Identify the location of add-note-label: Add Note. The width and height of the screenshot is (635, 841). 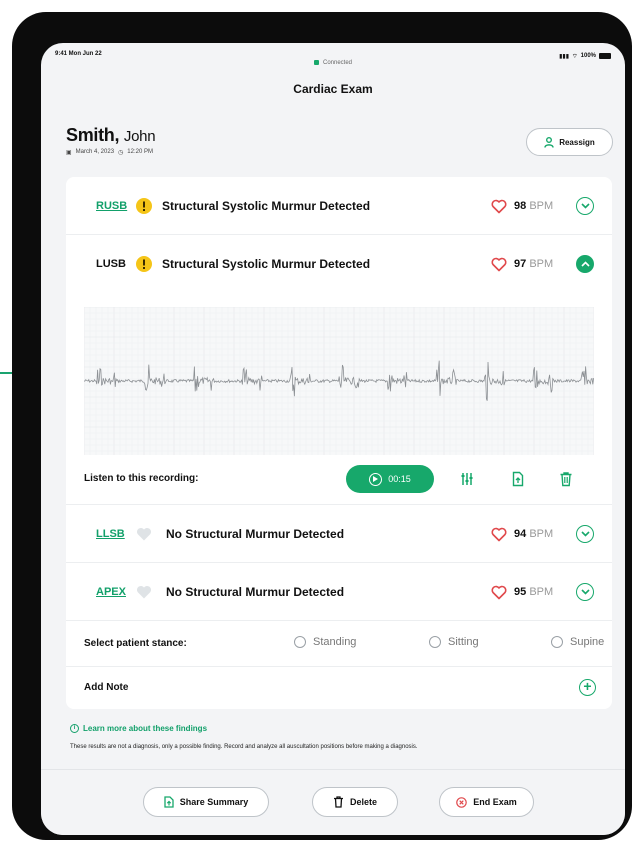
(106, 687).